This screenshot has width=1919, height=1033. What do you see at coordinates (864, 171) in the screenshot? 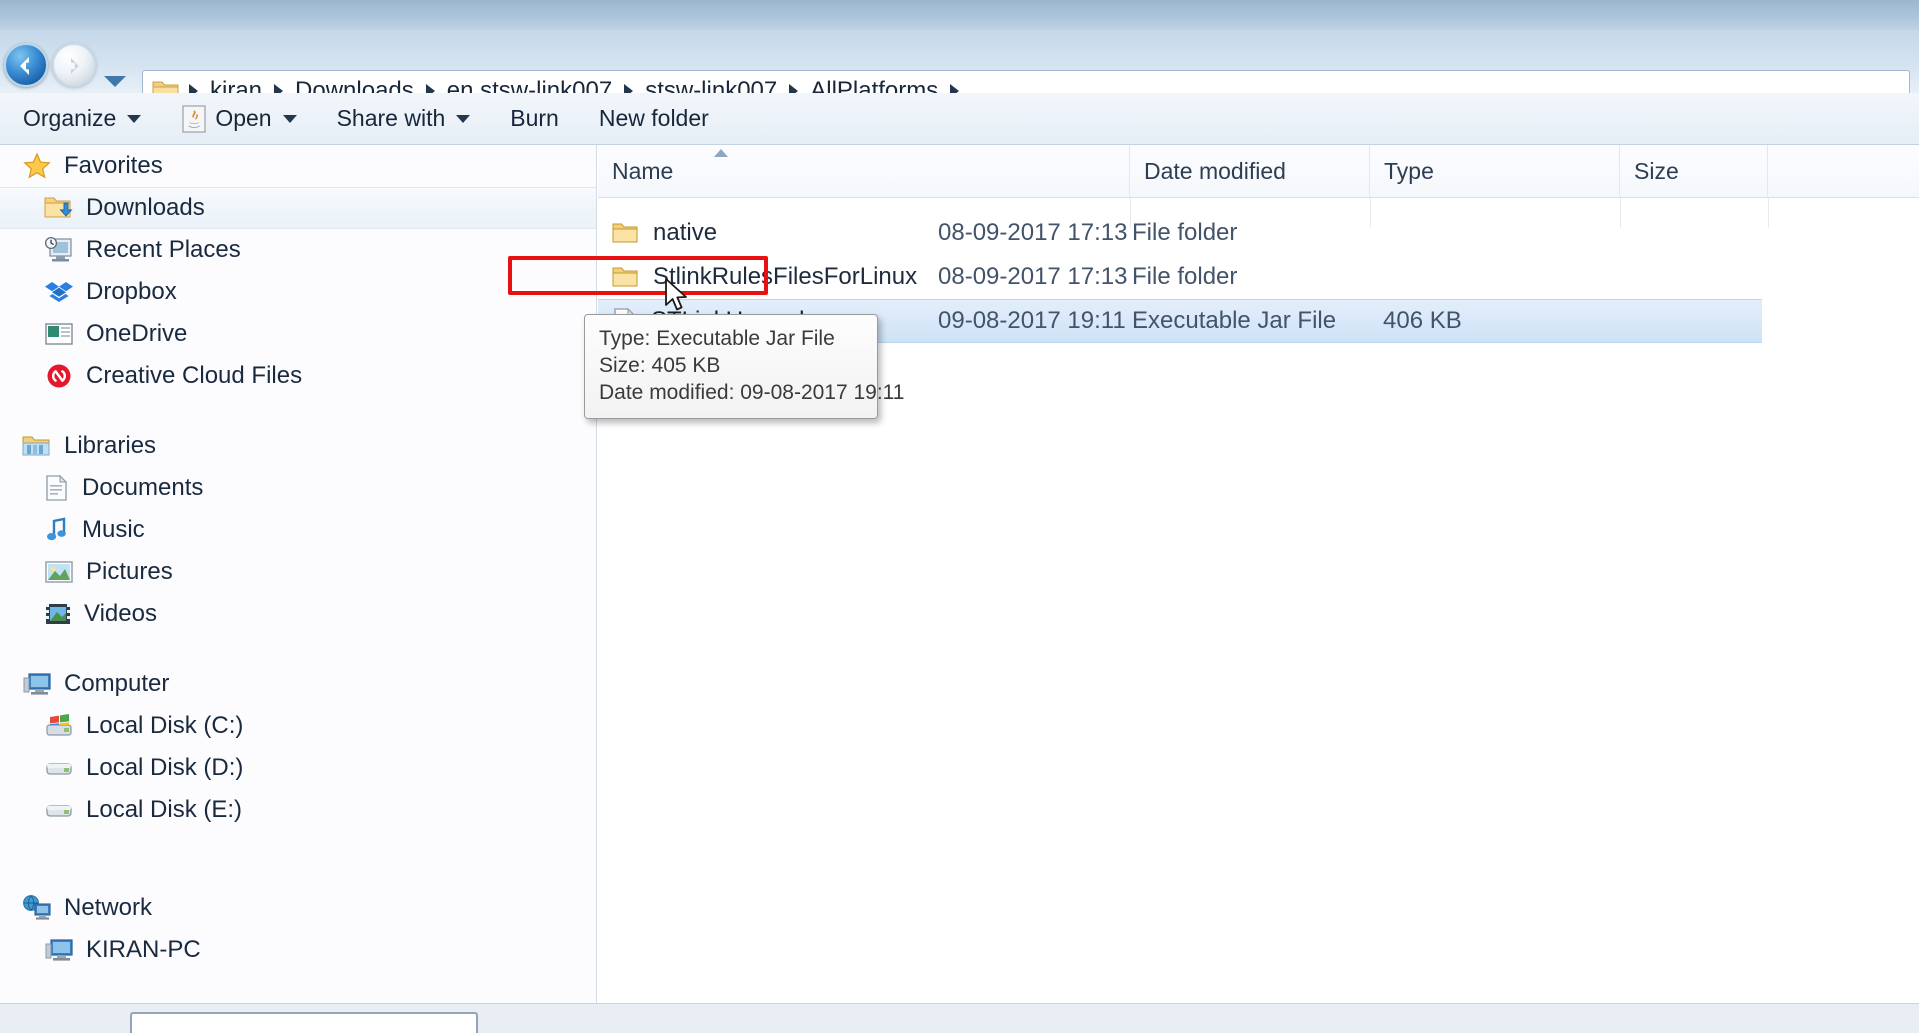
I see `column-header-name: Name` at bounding box center [864, 171].